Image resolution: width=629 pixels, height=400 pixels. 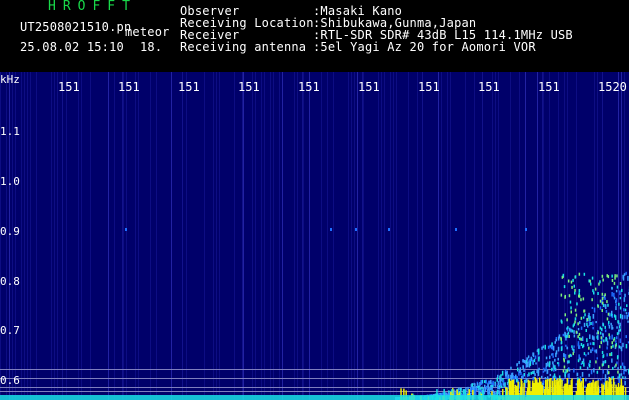 I want to click on brand-label: HROFFT, so click(x=92, y=7).